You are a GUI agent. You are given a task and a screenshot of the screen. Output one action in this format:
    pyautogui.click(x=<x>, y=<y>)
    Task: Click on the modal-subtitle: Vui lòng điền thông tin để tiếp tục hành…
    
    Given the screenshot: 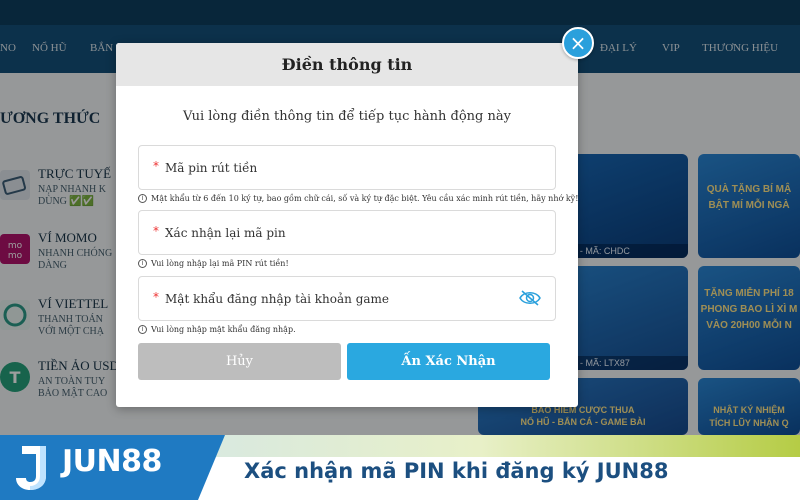 What is the action you would take?
    pyautogui.click(x=347, y=116)
    